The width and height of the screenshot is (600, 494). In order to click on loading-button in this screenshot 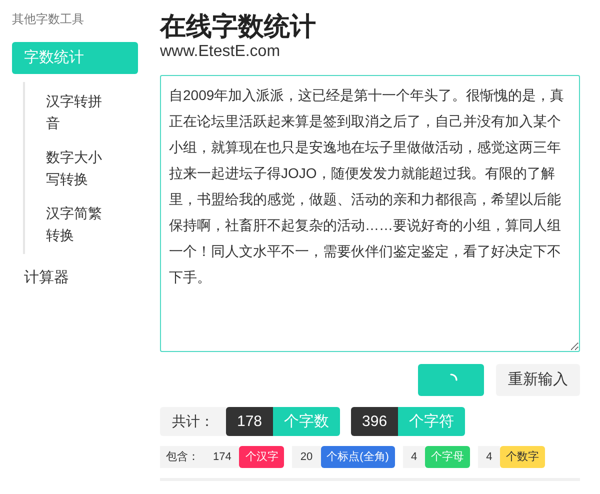, I will do `click(451, 380)`.